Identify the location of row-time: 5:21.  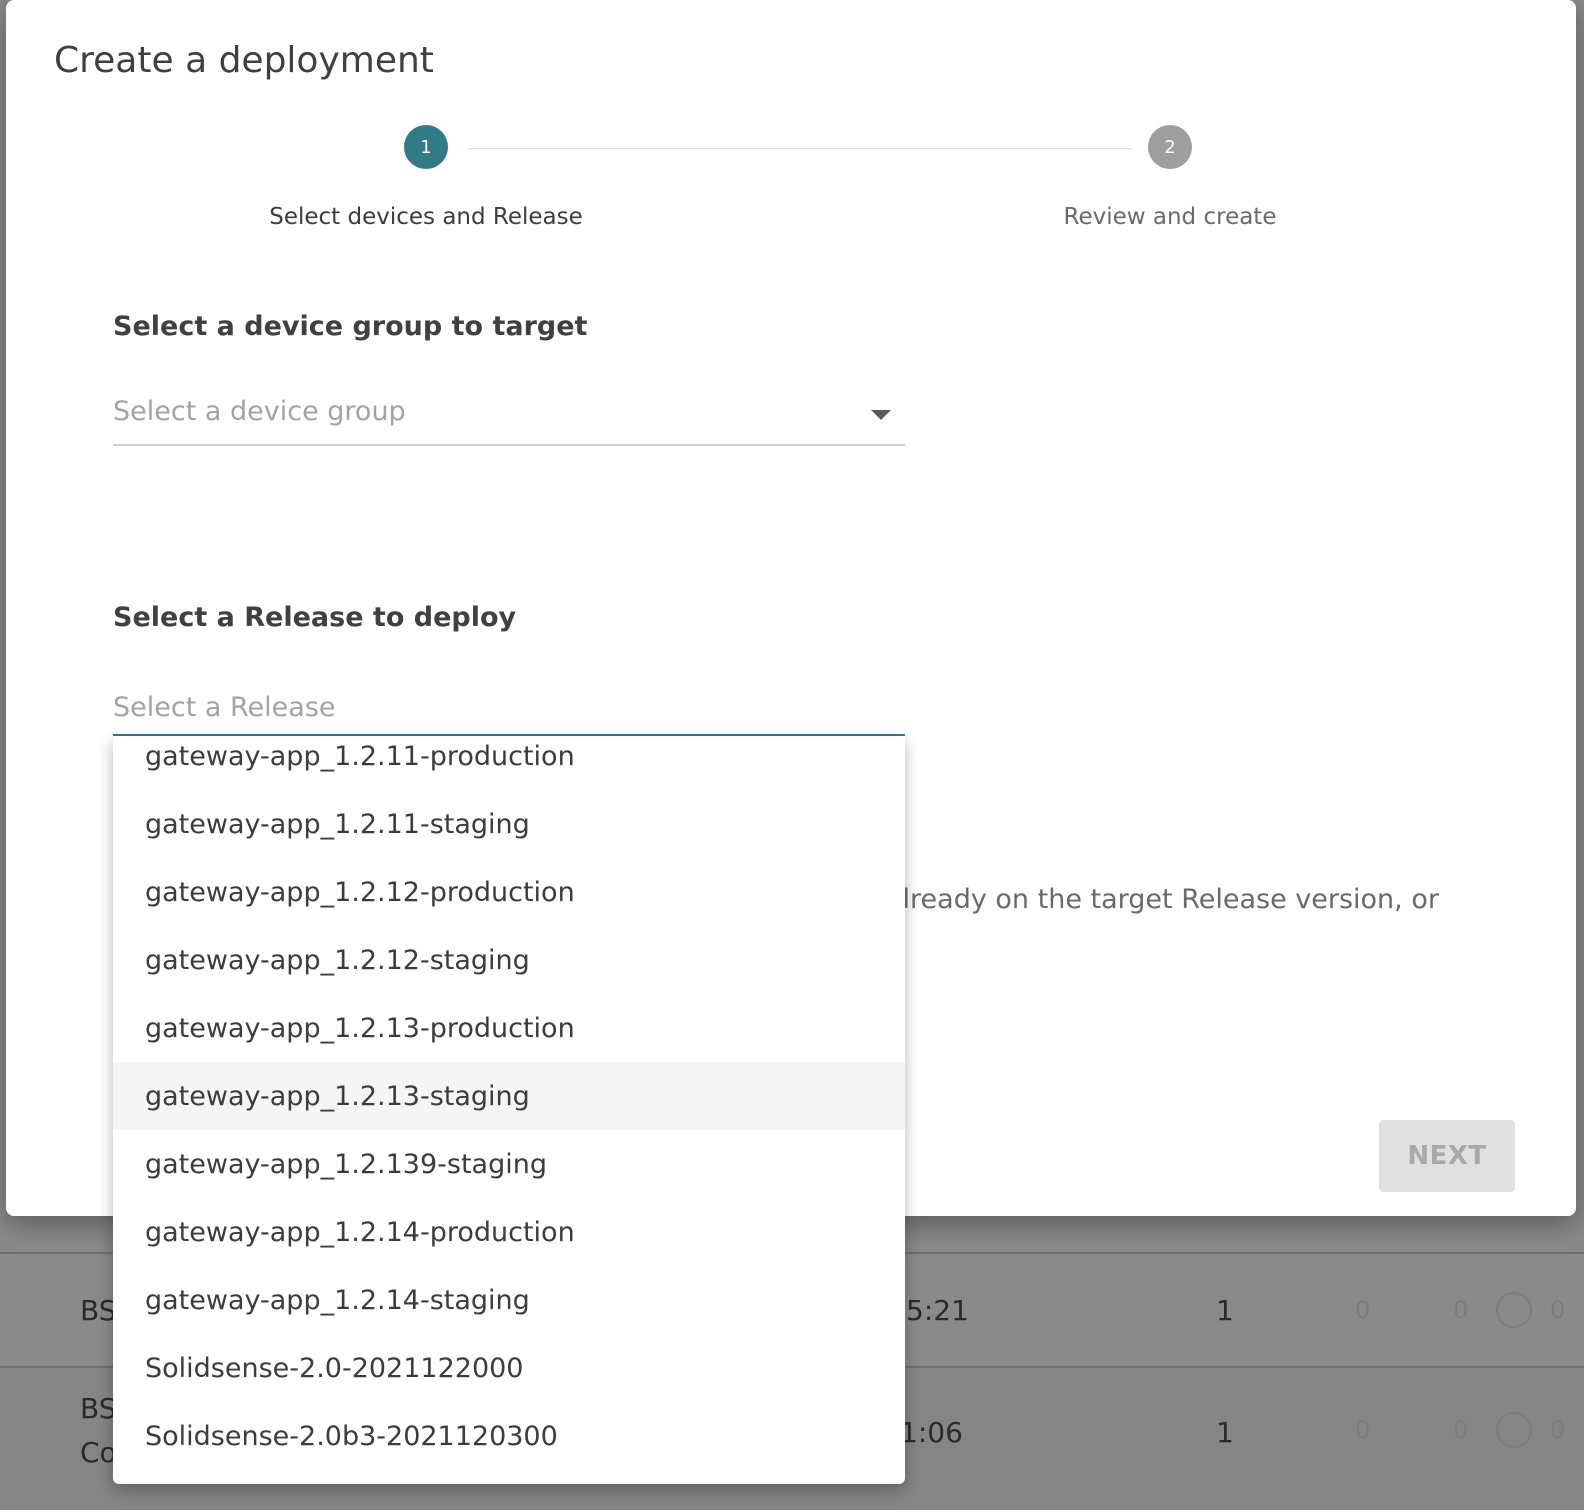
(937, 1310).